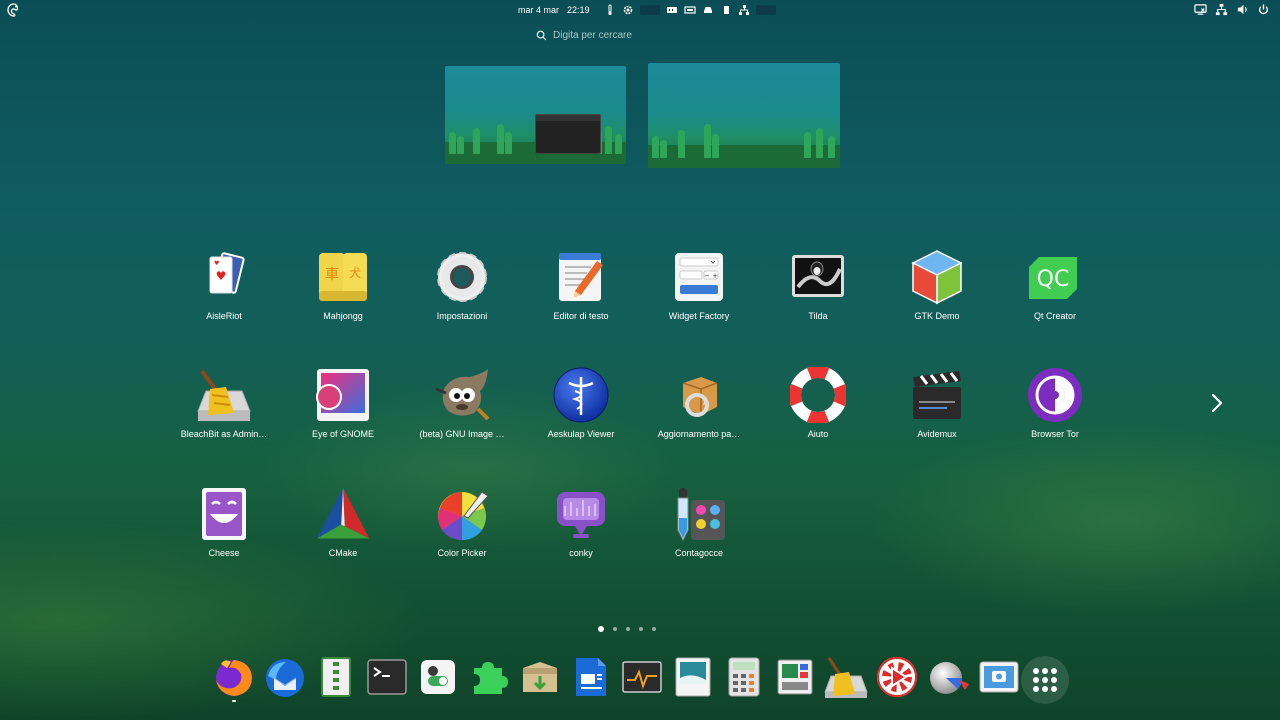  I want to click on app-eye-of-gnome: Eye of GNOME, so click(343, 412).